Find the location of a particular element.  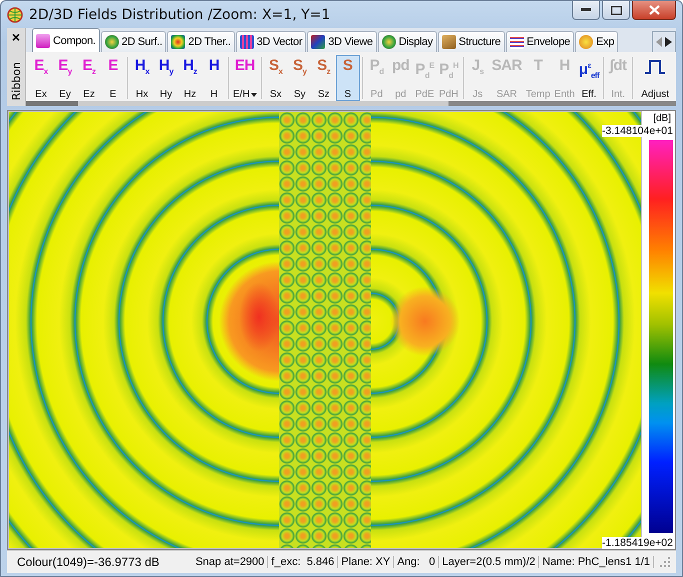

ribbon-button: H$_{z}$ Hz is located at coordinates (190, 78).